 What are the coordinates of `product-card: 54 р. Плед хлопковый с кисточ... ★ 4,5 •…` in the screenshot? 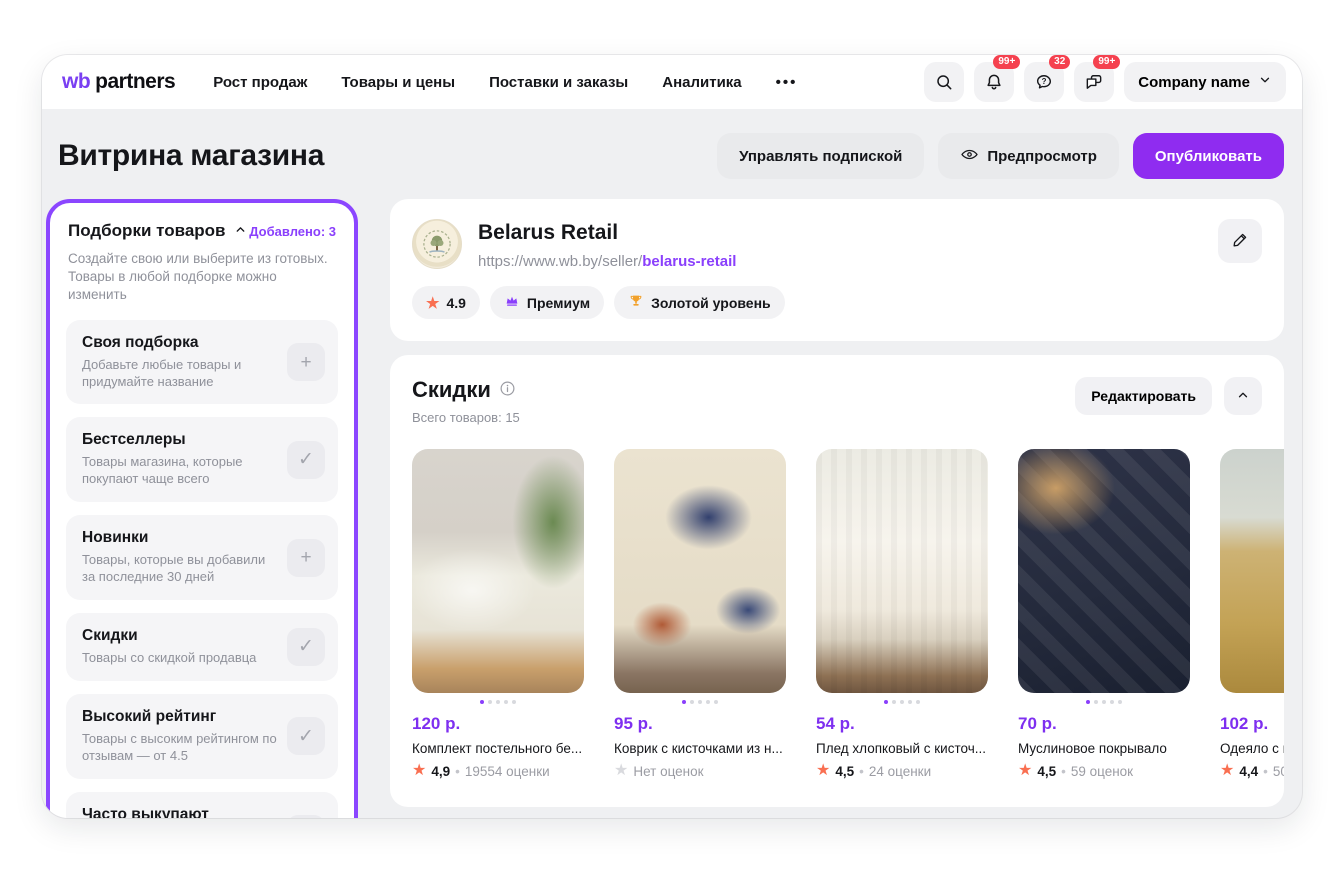 It's located at (902, 614).